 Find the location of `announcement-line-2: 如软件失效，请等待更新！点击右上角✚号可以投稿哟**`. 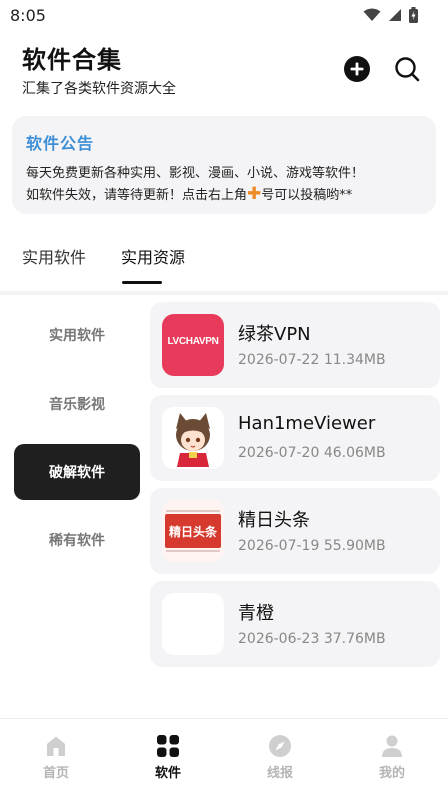

announcement-line-2: 如软件失效，请等待更新！点击右上角✚号可以投稿哟** is located at coordinates (224, 195).